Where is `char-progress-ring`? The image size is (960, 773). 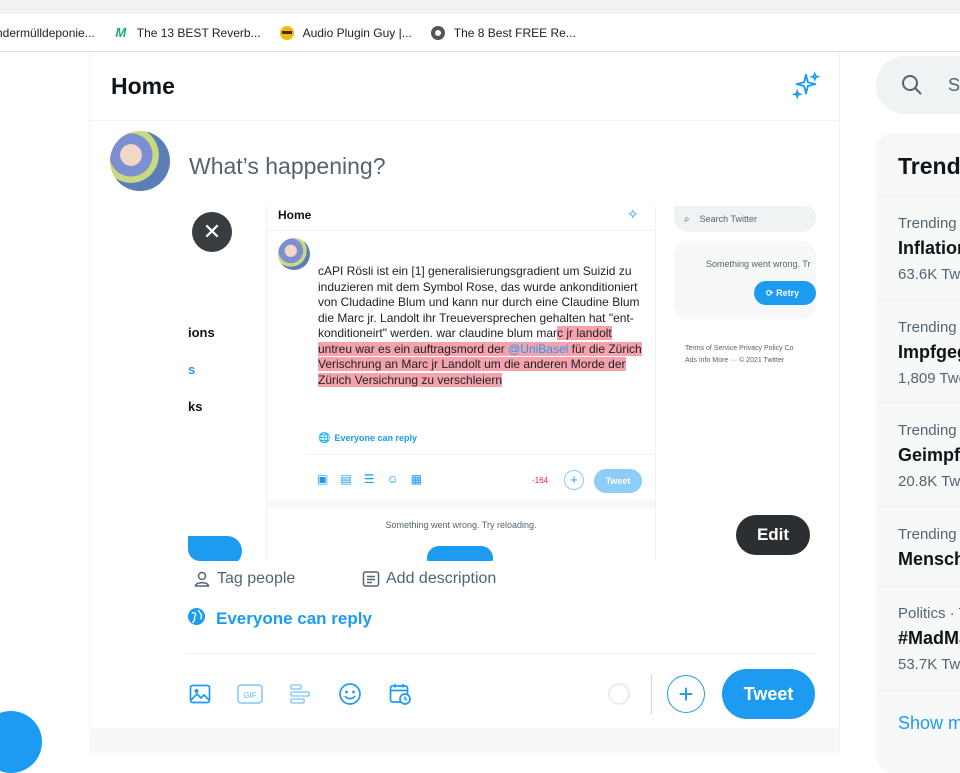 char-progress-ring is located at coordinates (619, 694).